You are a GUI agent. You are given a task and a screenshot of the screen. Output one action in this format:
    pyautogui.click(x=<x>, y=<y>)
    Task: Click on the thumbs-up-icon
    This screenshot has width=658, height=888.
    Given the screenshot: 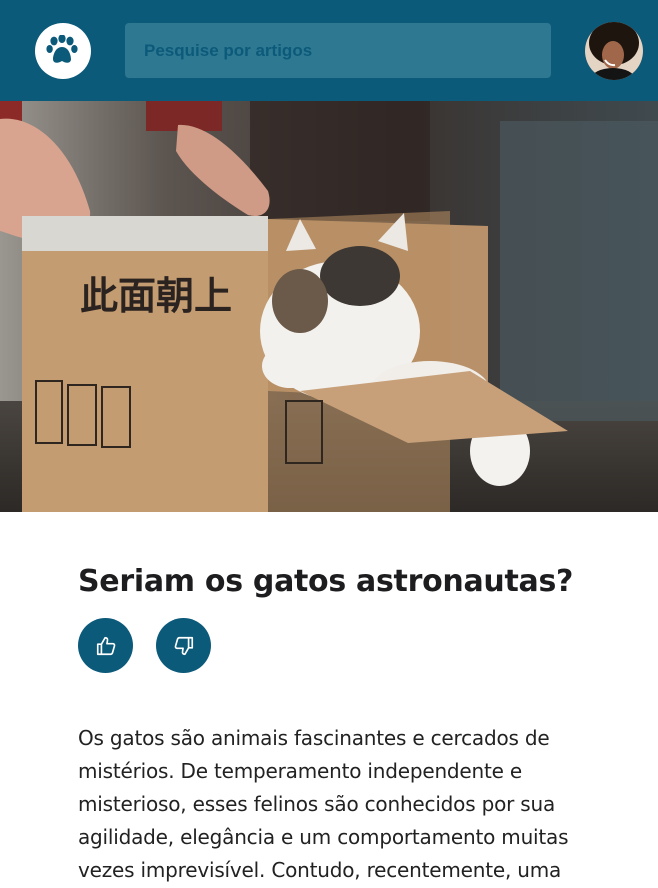 What is the action you would take?
    pyautogui.click(x=105, y=645)
    